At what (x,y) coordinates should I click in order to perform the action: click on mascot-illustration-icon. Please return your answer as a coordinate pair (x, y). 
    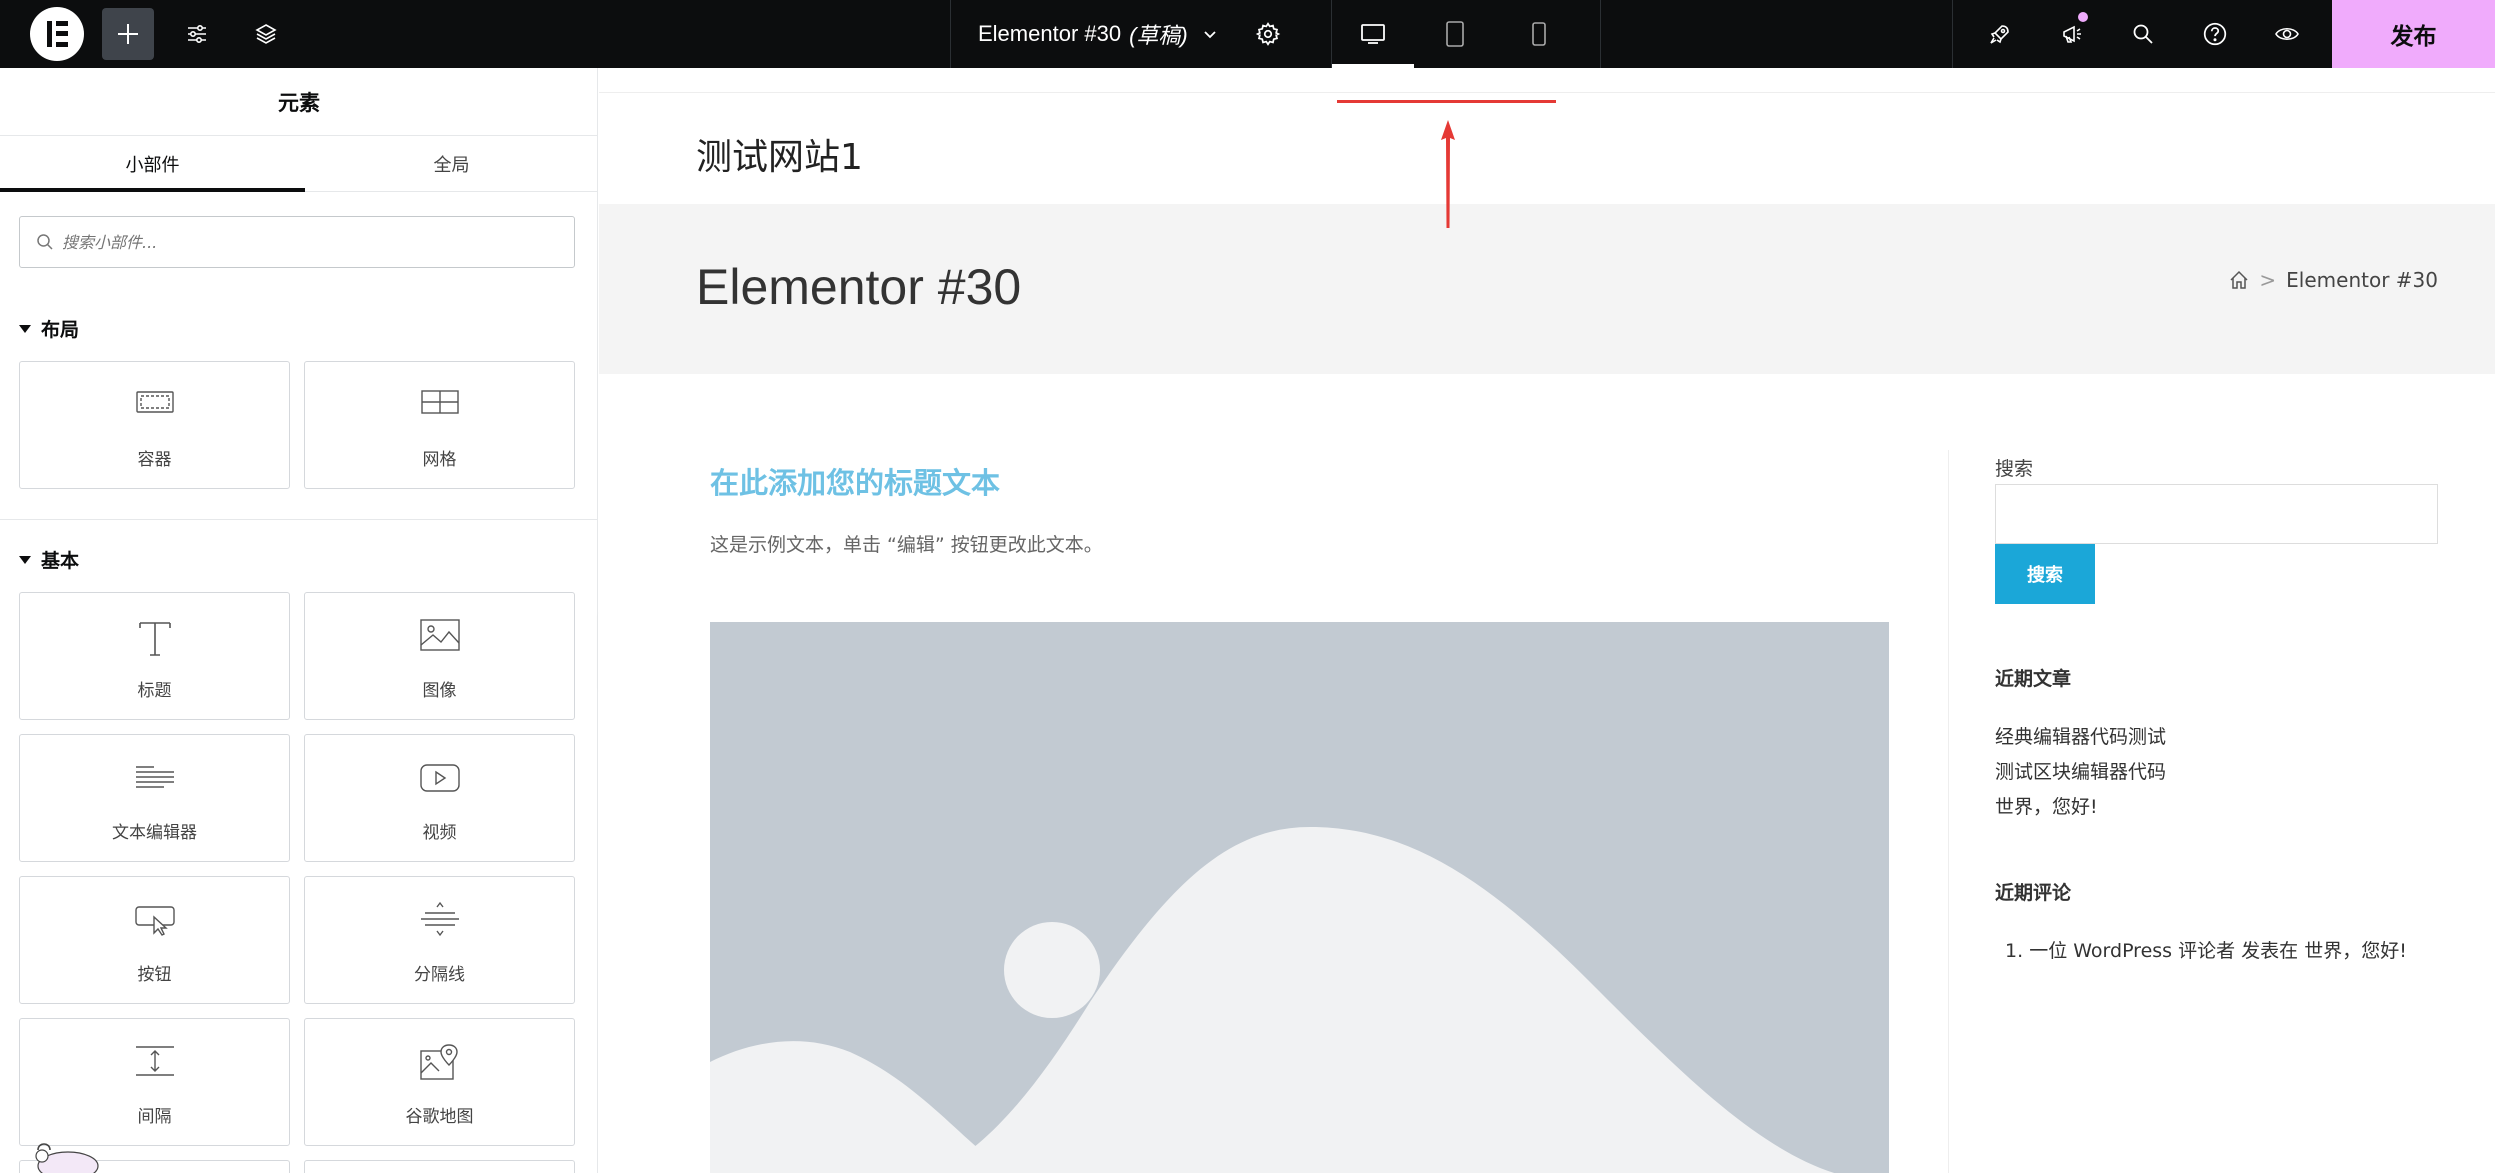
    Looking at the image, I should click on (67, 1158).